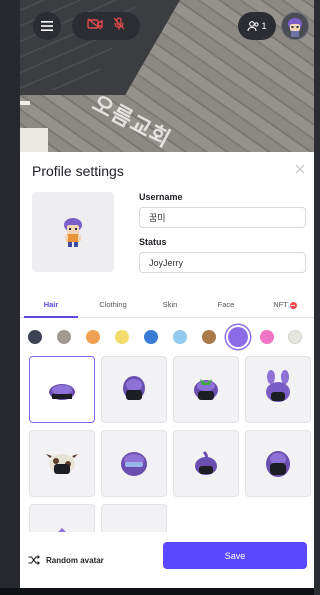  I want to click on avatar-preview-image, so click(73, 232).